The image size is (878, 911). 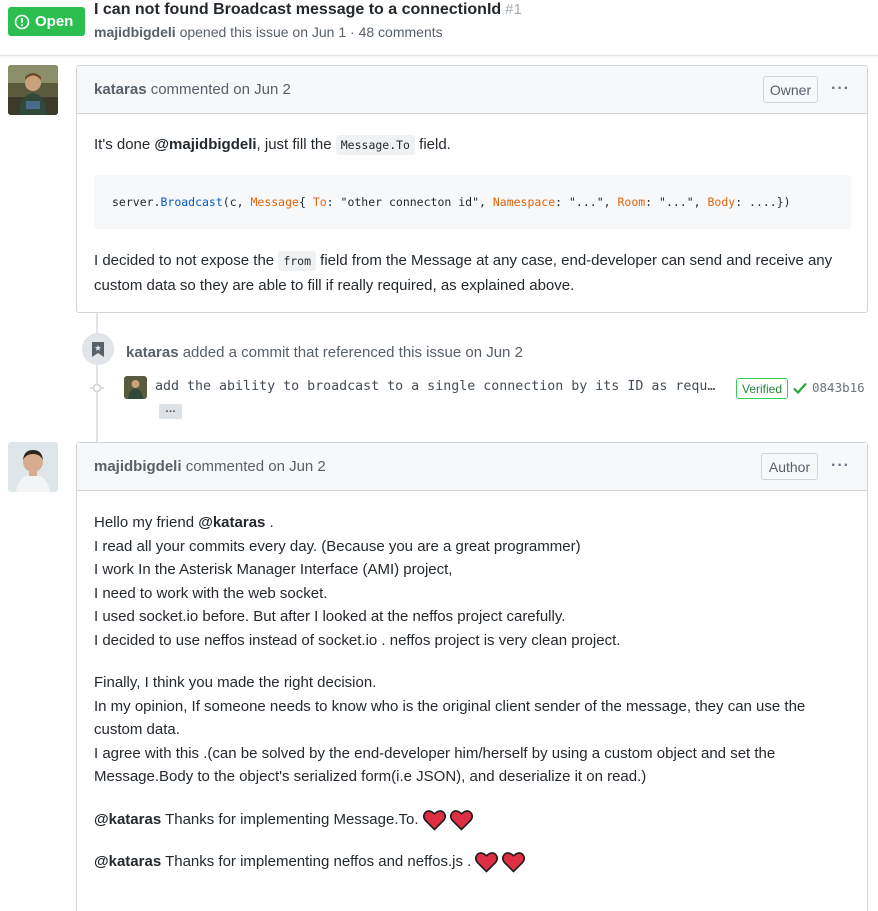 I want to click on inline-code: from, so click(x=297, y=261).